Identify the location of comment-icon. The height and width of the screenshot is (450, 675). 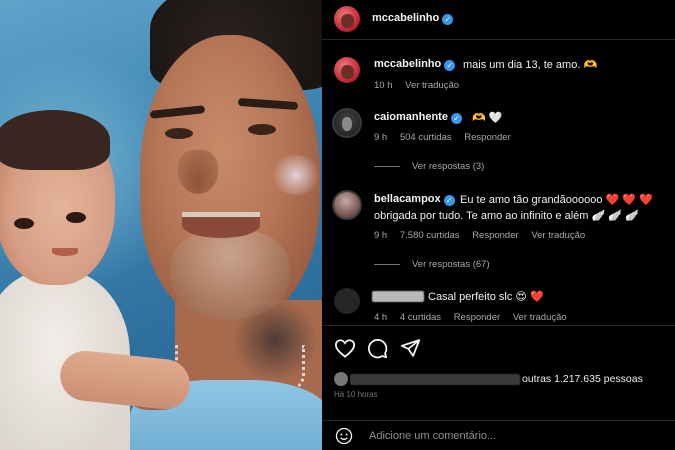
(377, 348).